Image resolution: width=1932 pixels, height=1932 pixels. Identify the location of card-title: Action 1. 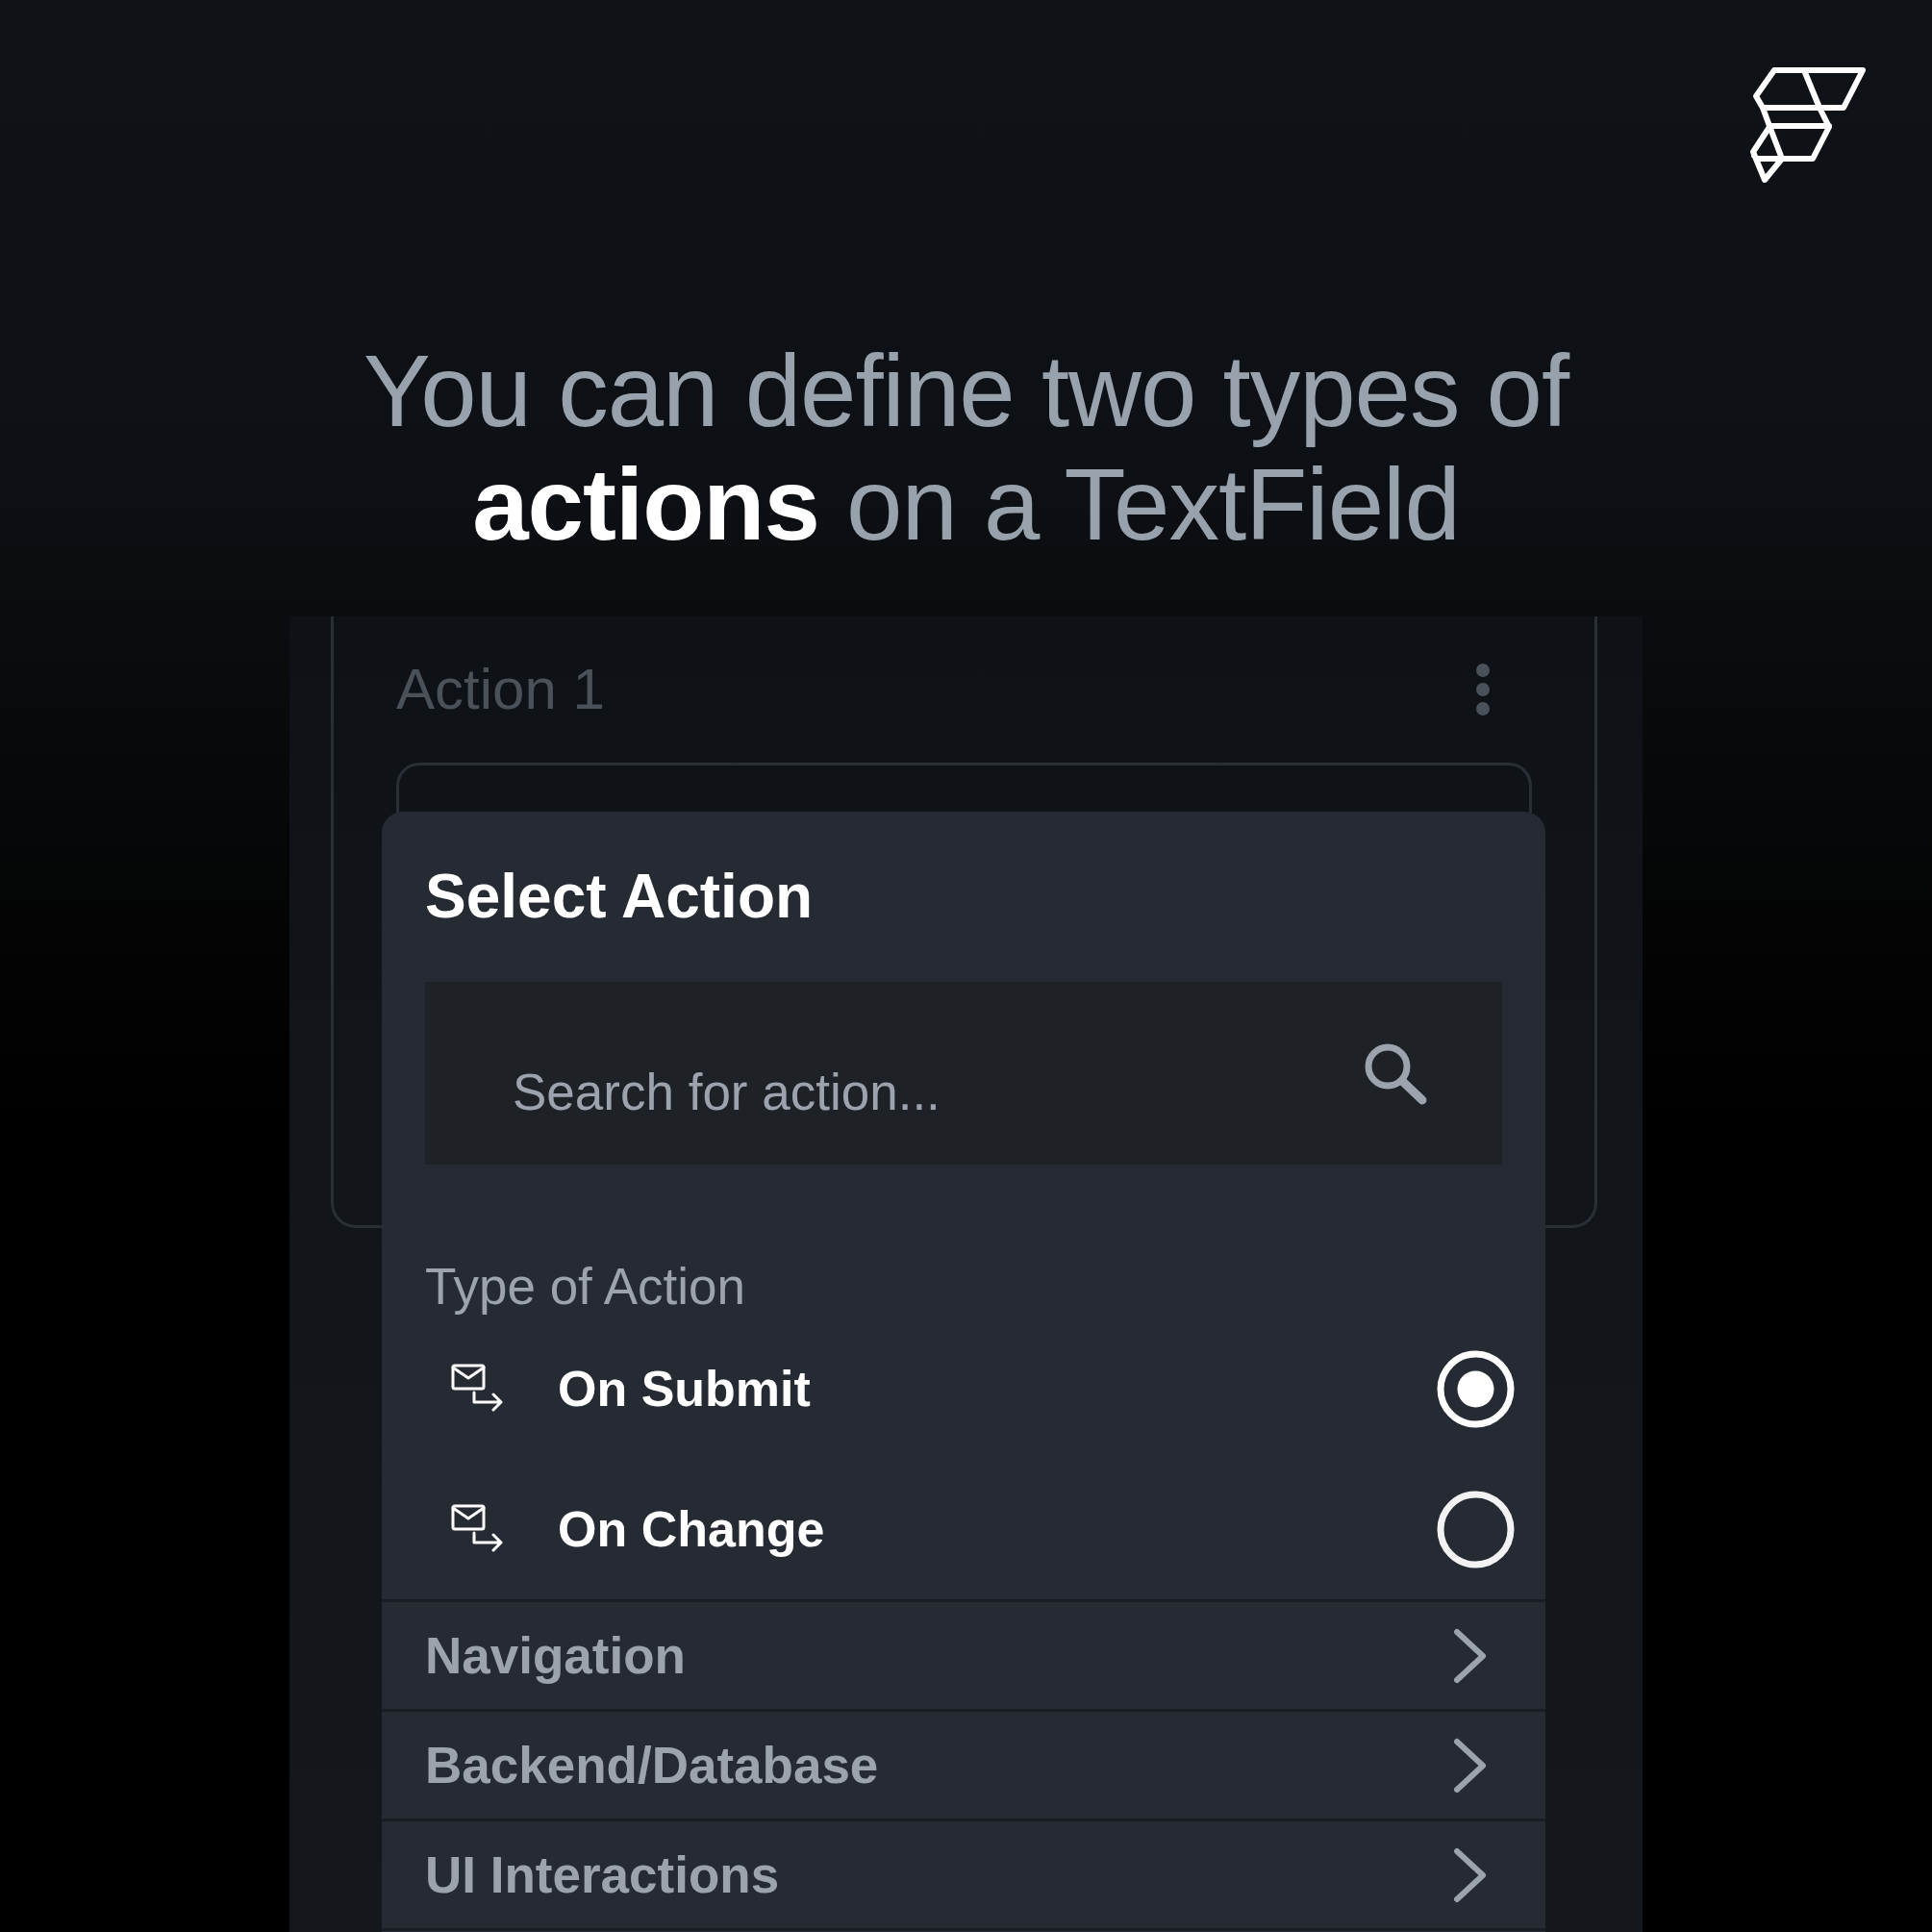
(500, 689).